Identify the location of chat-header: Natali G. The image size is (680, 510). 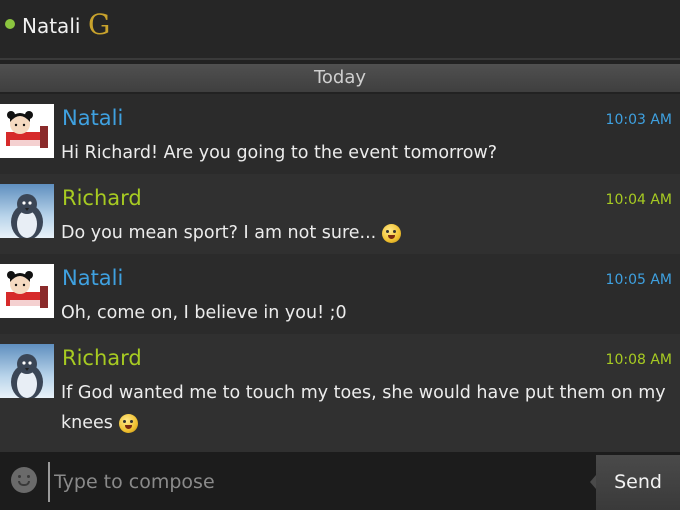
(340, 30).